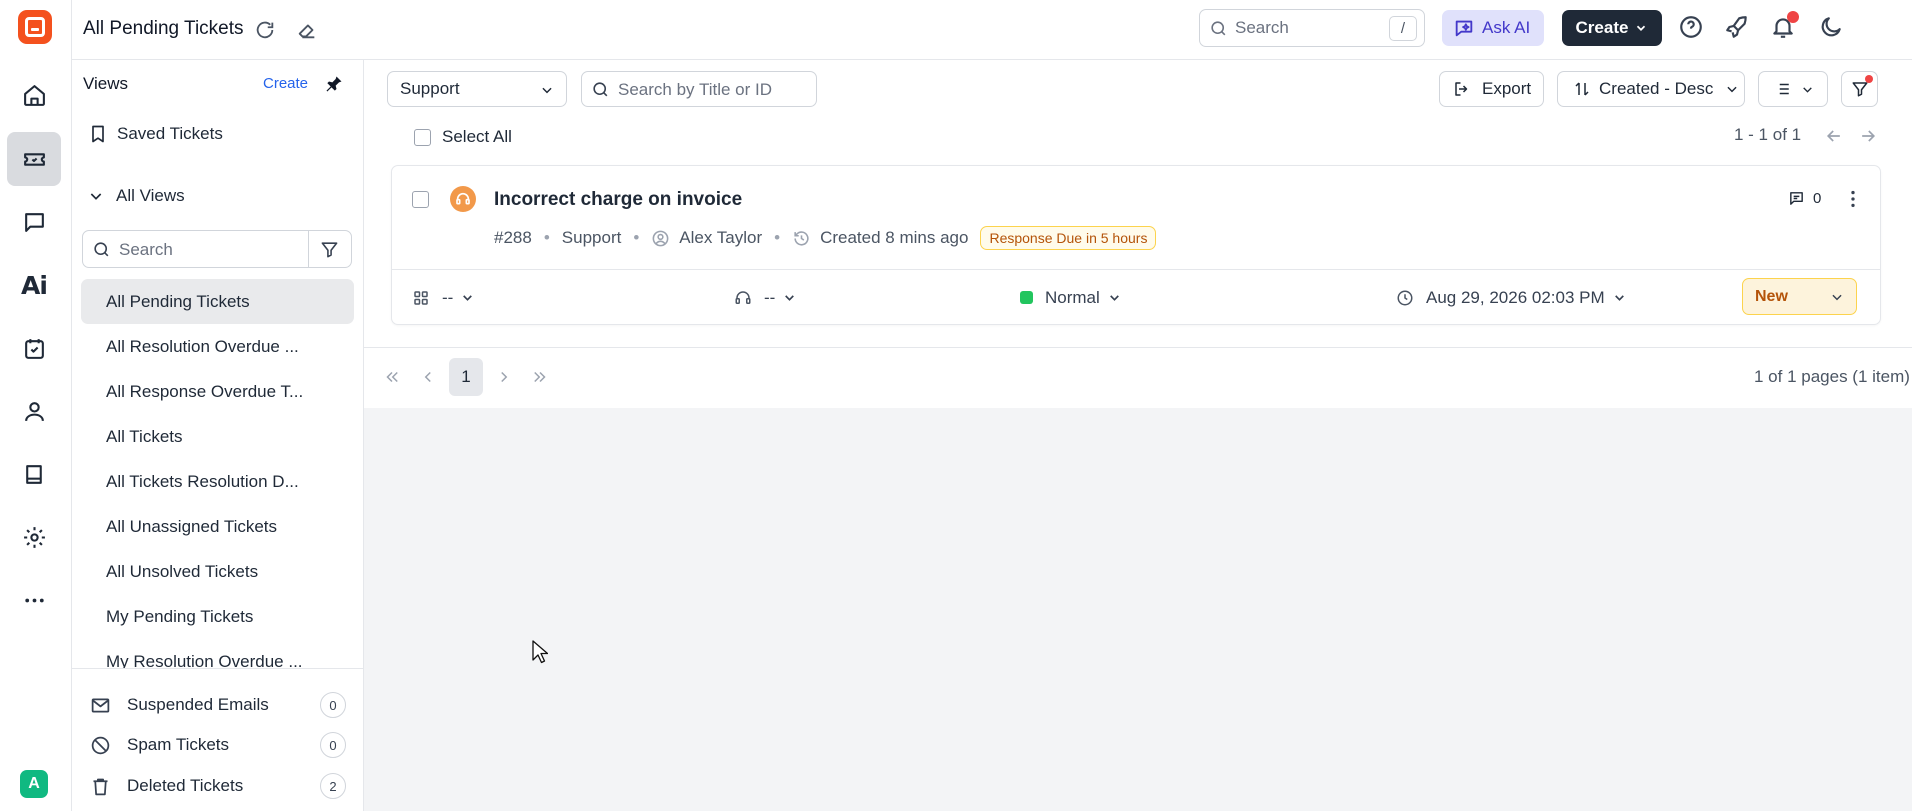 This screenshot has height=811, width=1912. What do you see at coordinates (34, 348) in the screenshot?
I see `tasks-icon` at bounding box center [34, 348].